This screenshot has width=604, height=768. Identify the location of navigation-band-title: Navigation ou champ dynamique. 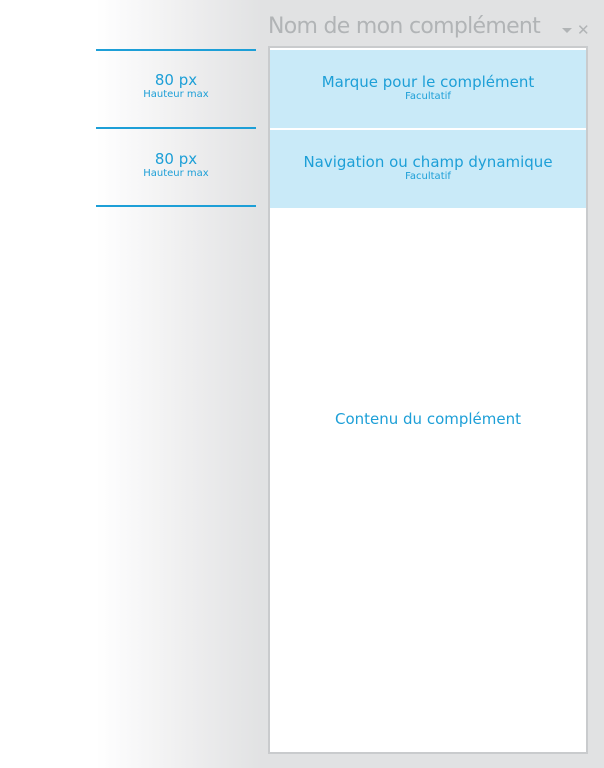
(428, 162).